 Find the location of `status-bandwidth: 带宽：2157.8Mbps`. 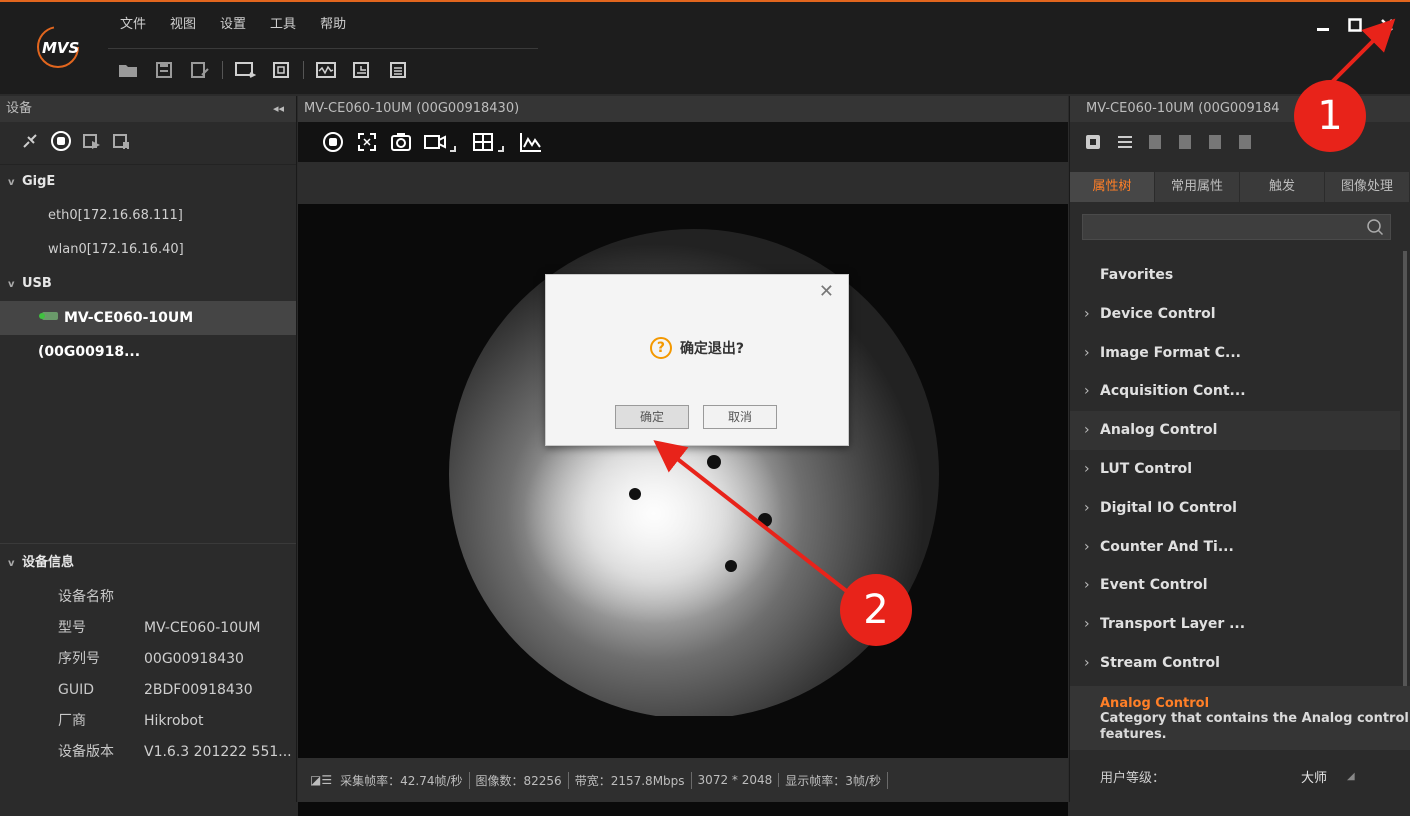

status-bandwidth: 带宽：2157.8Mbps is located at coordinates (630, 780).